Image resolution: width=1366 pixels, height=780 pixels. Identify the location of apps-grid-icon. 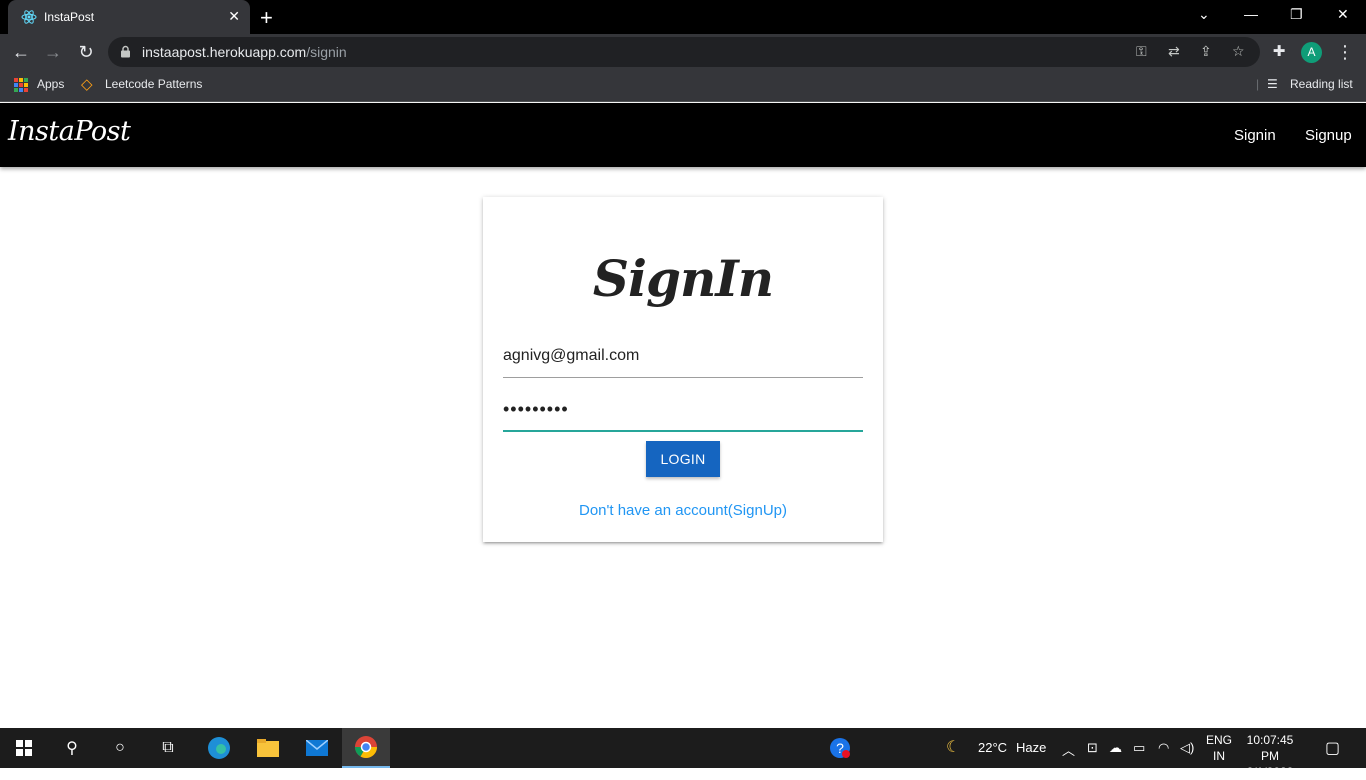
(21, 85).